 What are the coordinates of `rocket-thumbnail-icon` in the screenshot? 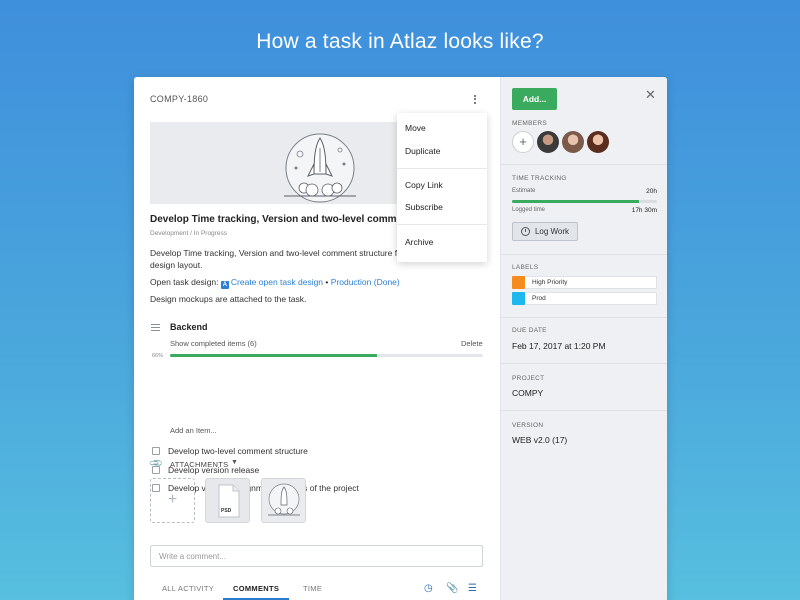 It's located at (284, 499).